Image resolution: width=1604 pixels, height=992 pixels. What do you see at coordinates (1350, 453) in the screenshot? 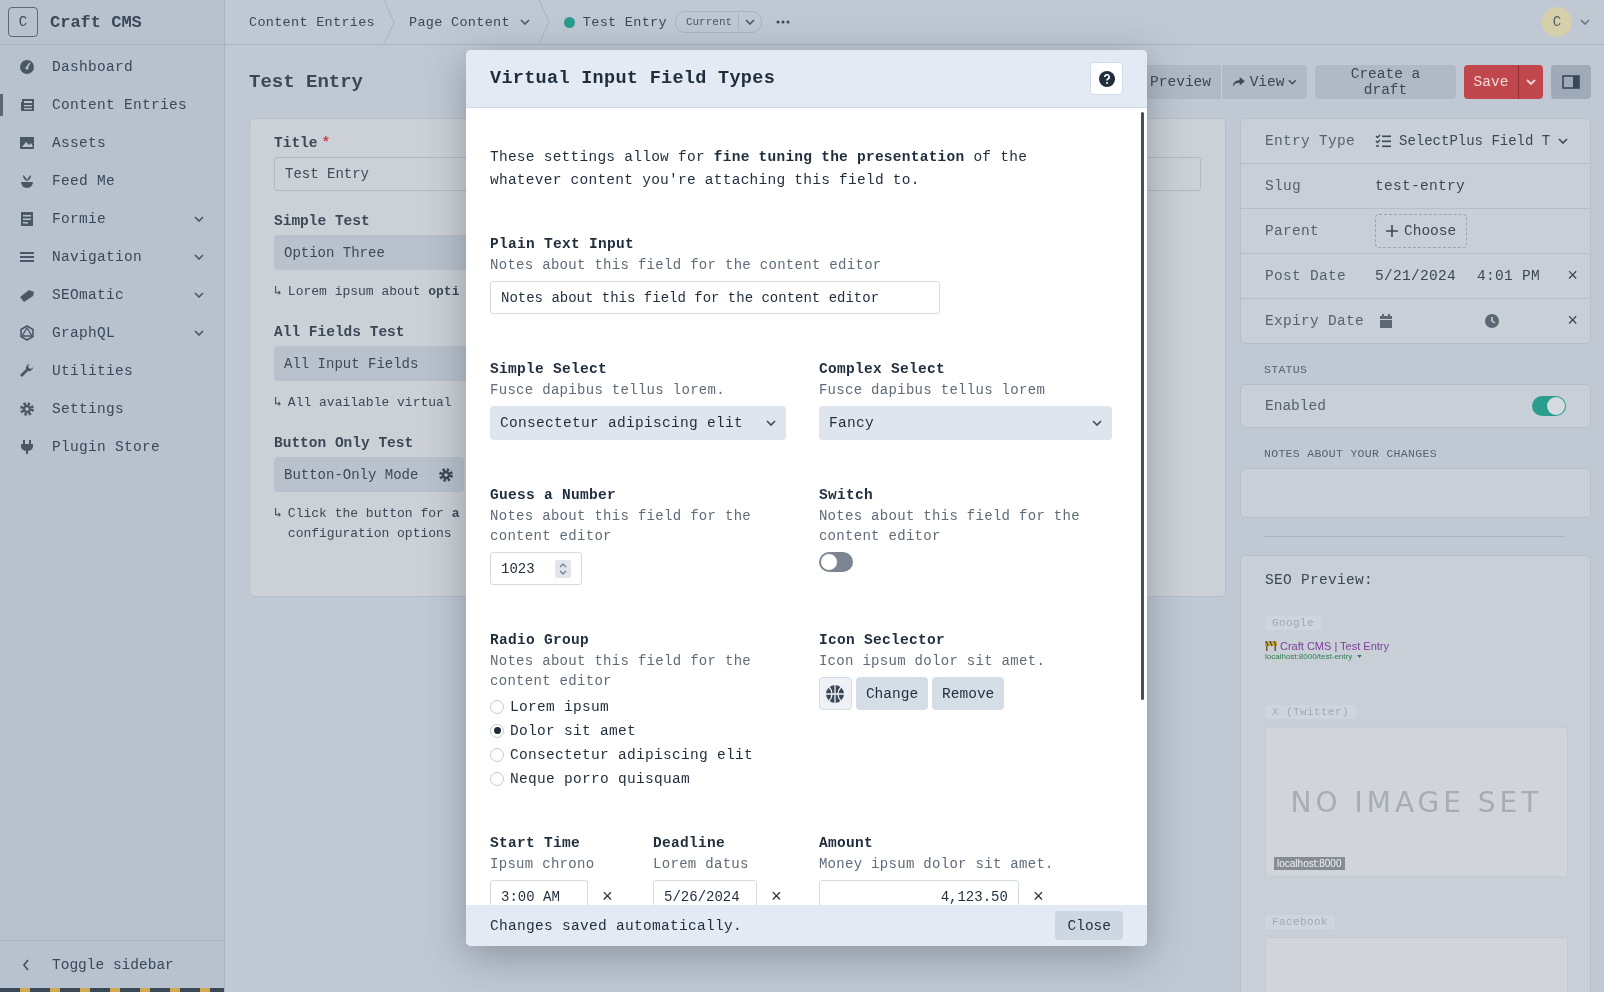
I see `section-heading: NOTES ABOUT YOUR CHANGES` at bounding box center [1350, 453].